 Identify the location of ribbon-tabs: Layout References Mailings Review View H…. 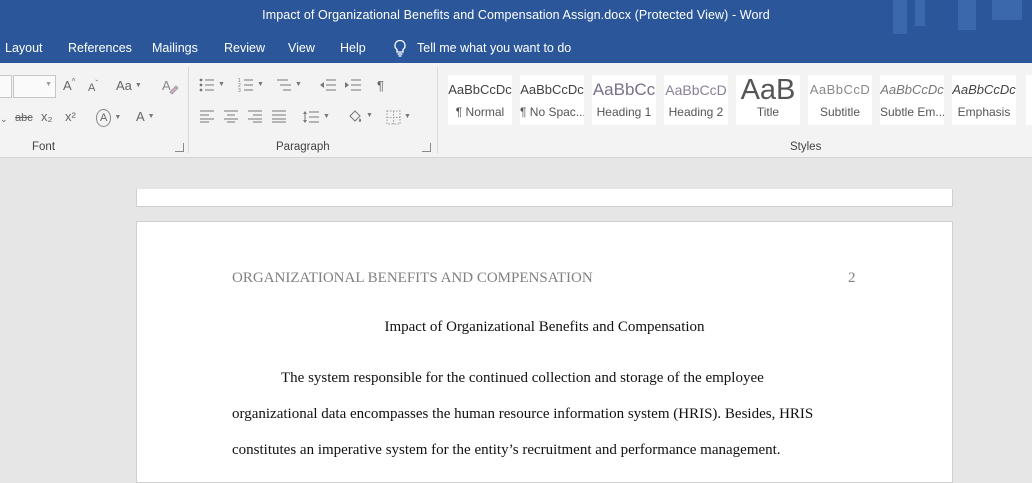
(516, 48).